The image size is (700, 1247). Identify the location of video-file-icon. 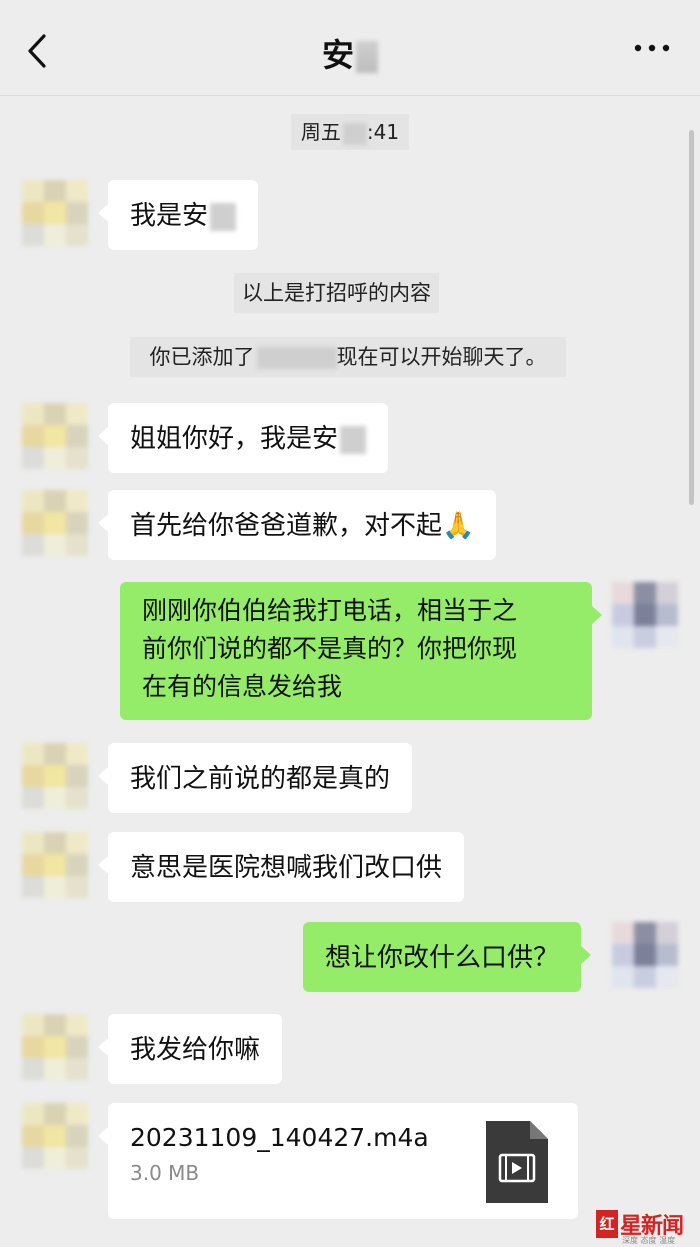
(517, 1162).